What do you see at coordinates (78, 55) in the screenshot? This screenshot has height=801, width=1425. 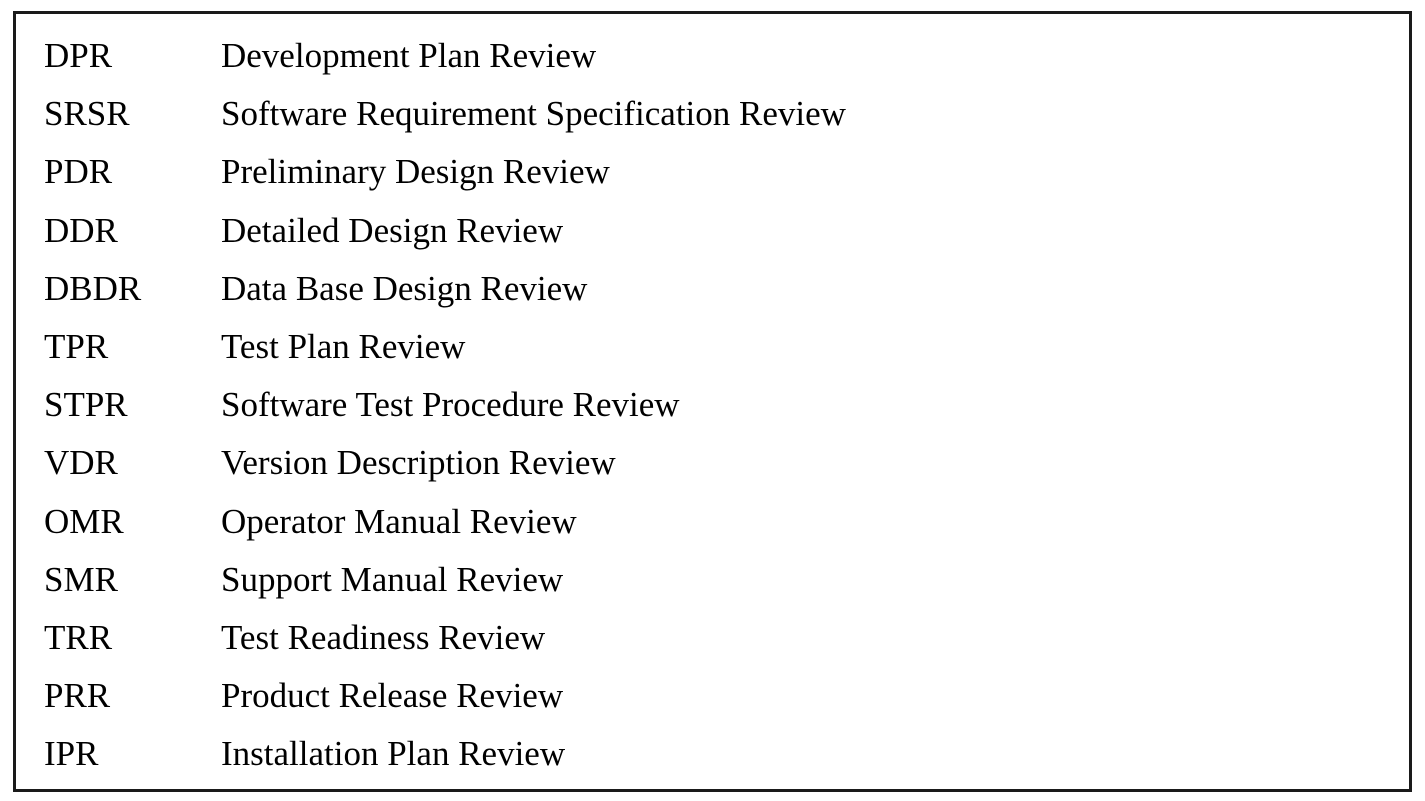 I see `abbreviation: DPR` at bounding box center [78, 55].